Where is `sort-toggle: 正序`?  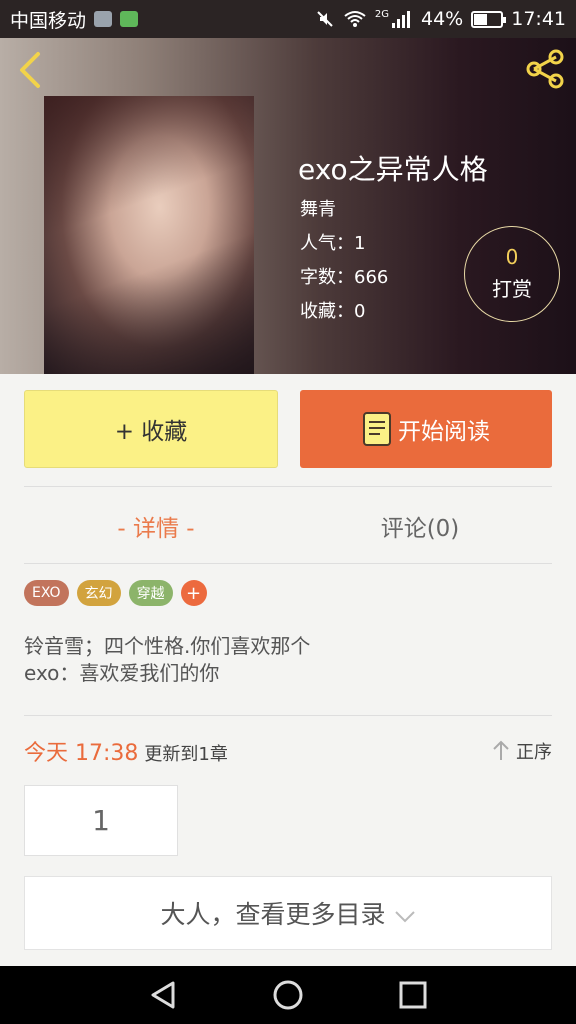
sort-toggle: 正序 is located at coordinates (522, 751).